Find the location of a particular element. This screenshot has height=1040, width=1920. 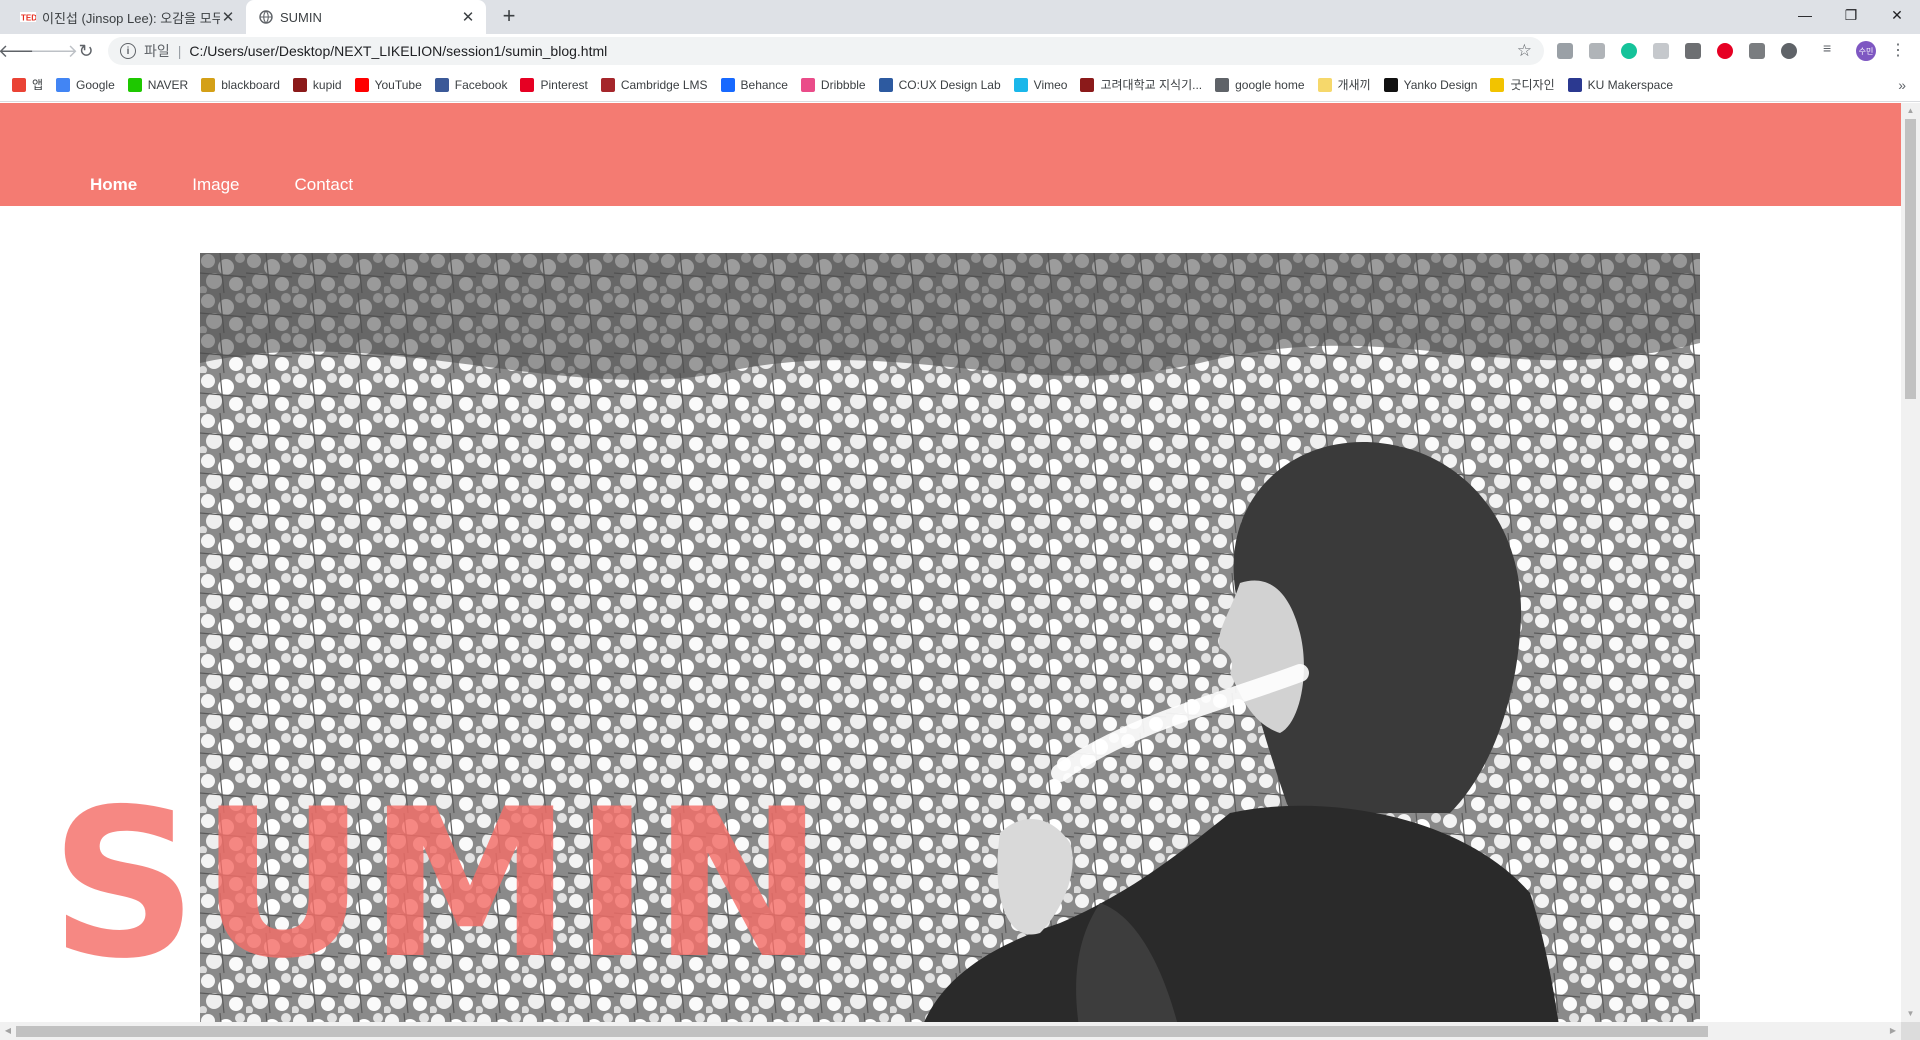

bookmark-item: 굿디자인 is located at coordinates (1522, 84).